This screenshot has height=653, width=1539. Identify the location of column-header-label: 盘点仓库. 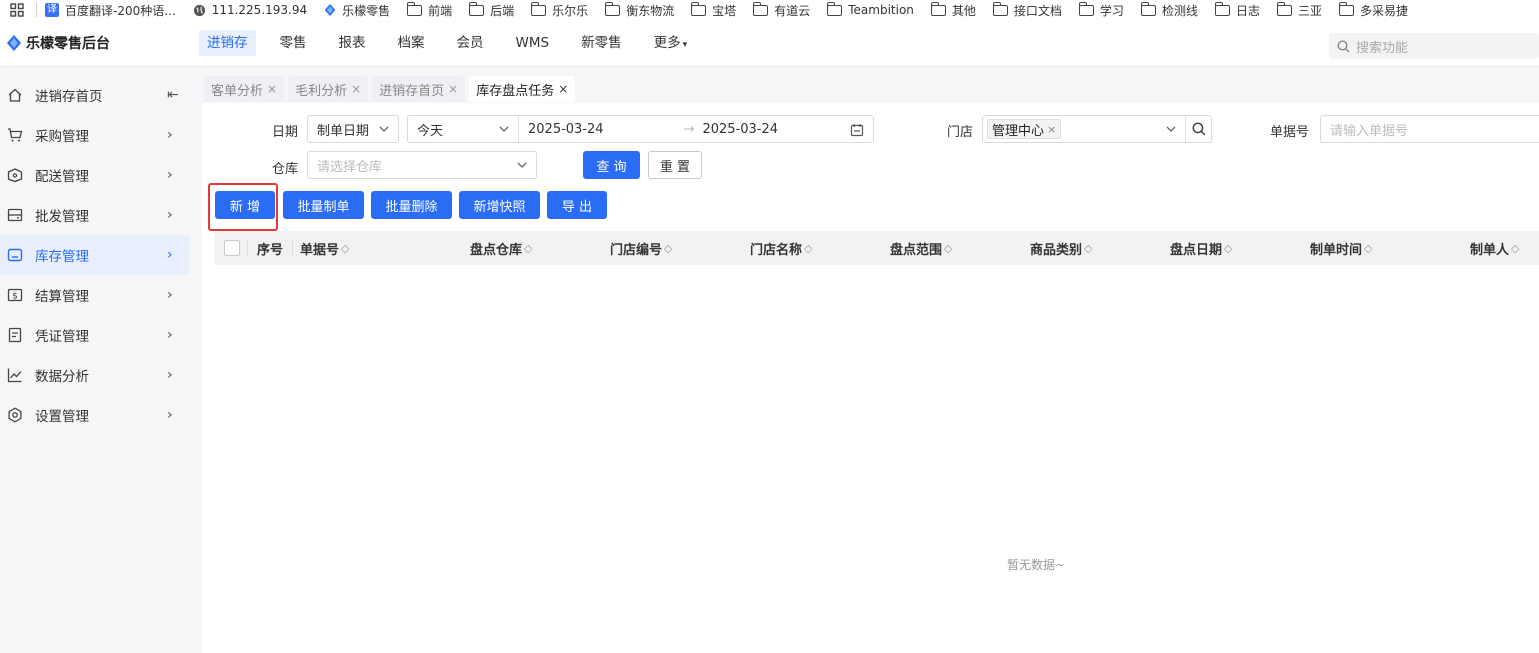
(496, 250).